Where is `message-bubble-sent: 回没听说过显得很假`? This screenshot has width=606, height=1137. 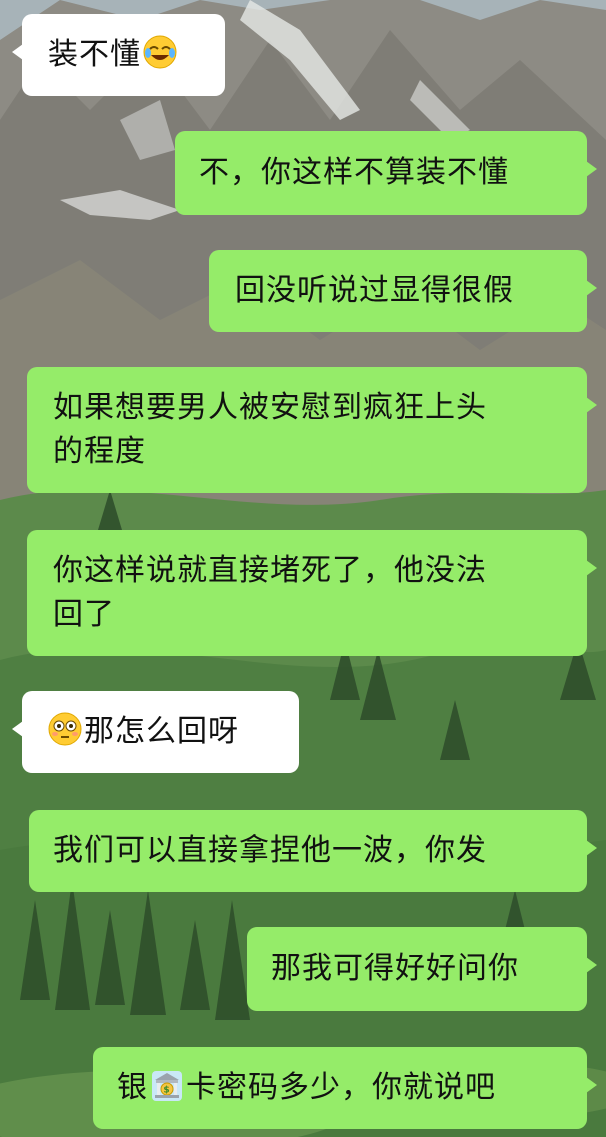
message-bubble-sent: 回没听说过显得很假 is located at coordinates (403, 291).